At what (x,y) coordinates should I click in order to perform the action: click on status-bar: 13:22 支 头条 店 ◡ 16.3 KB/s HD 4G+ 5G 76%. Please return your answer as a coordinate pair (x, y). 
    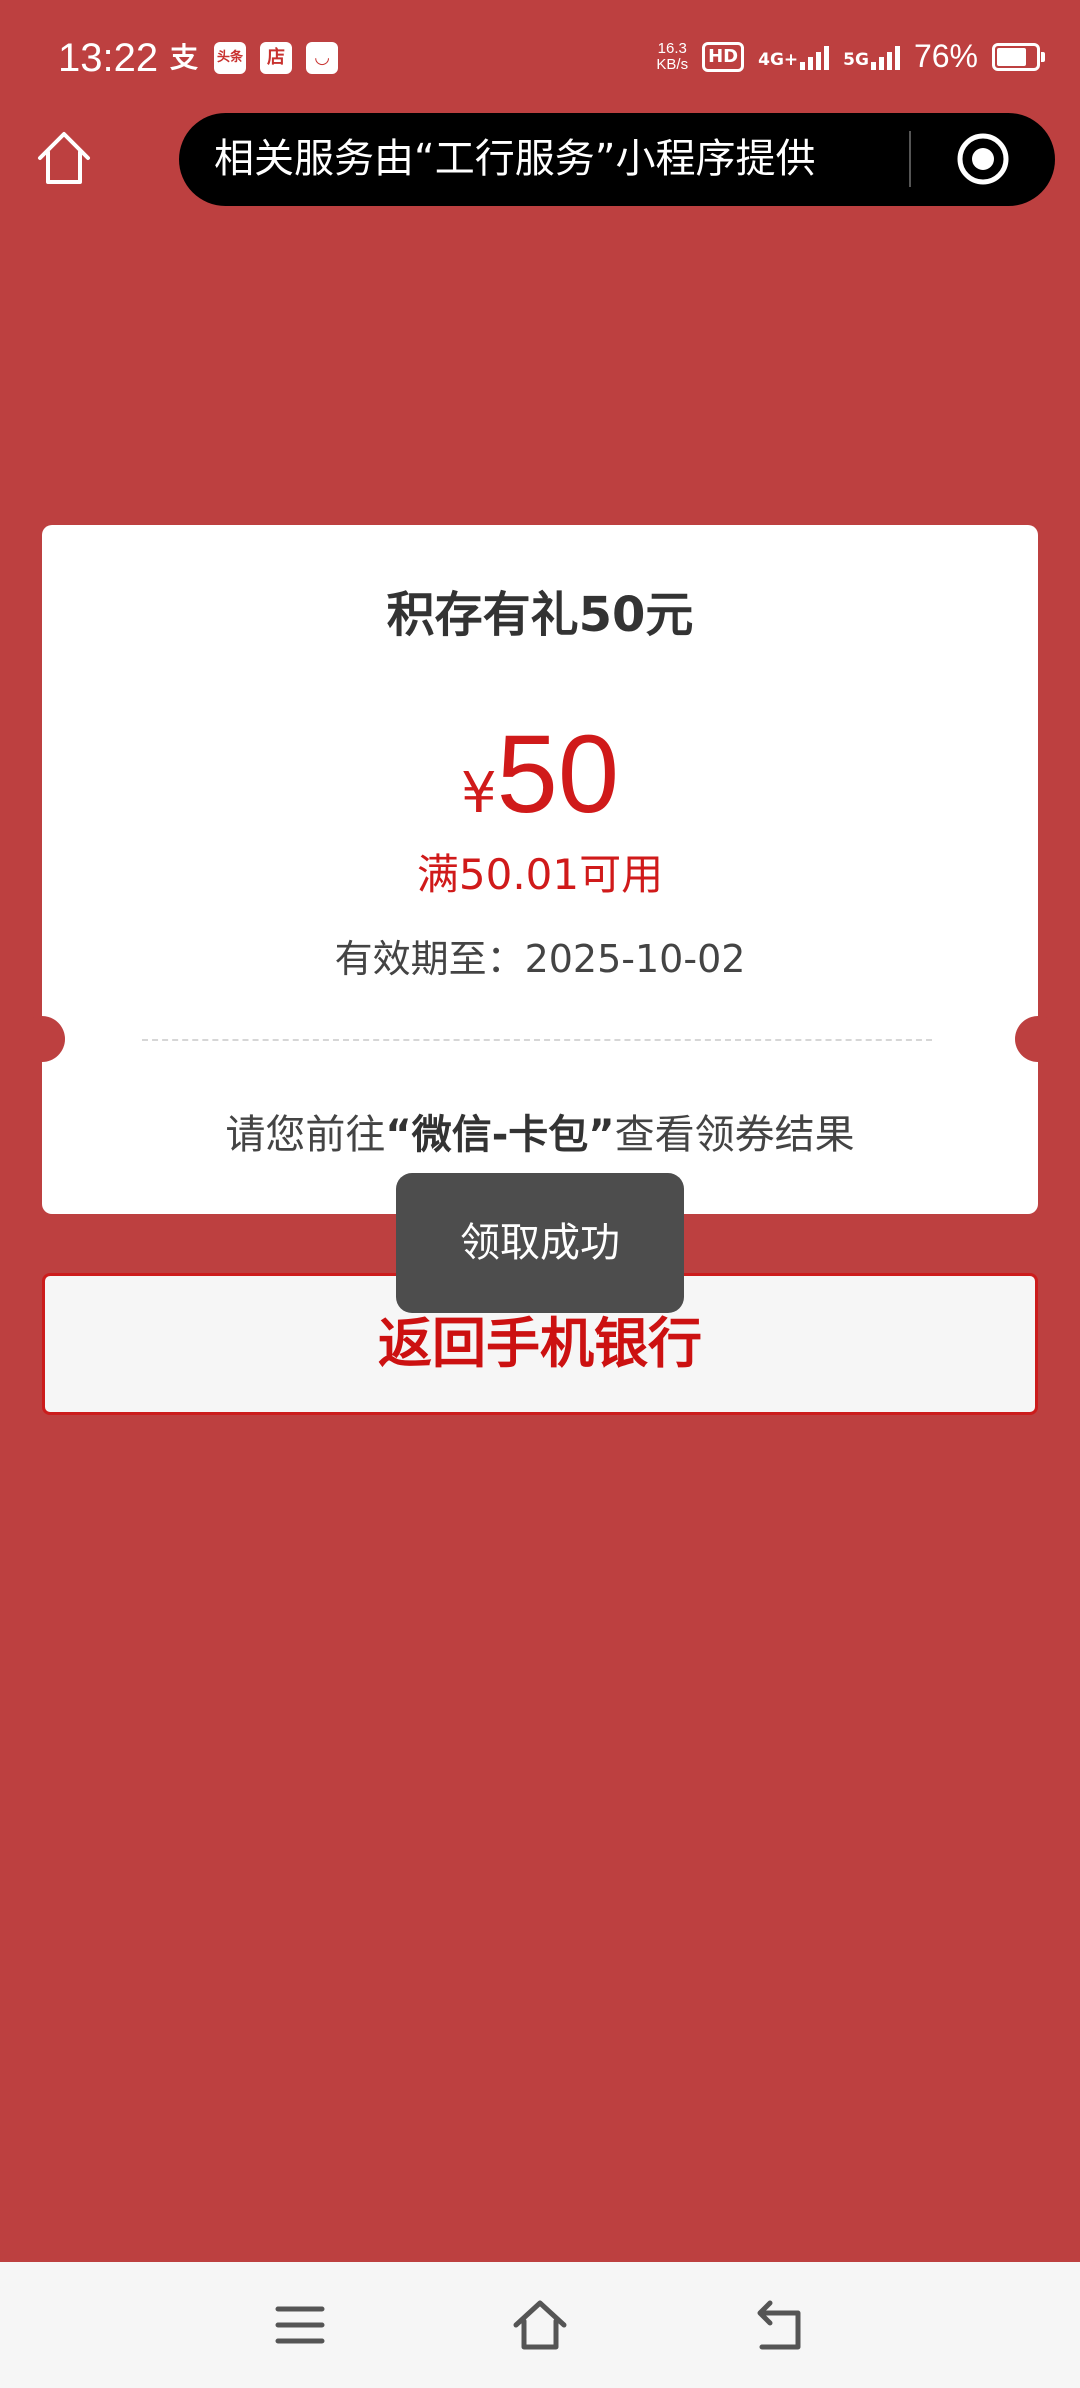
    Looking at the image, I should click on (540, 59).